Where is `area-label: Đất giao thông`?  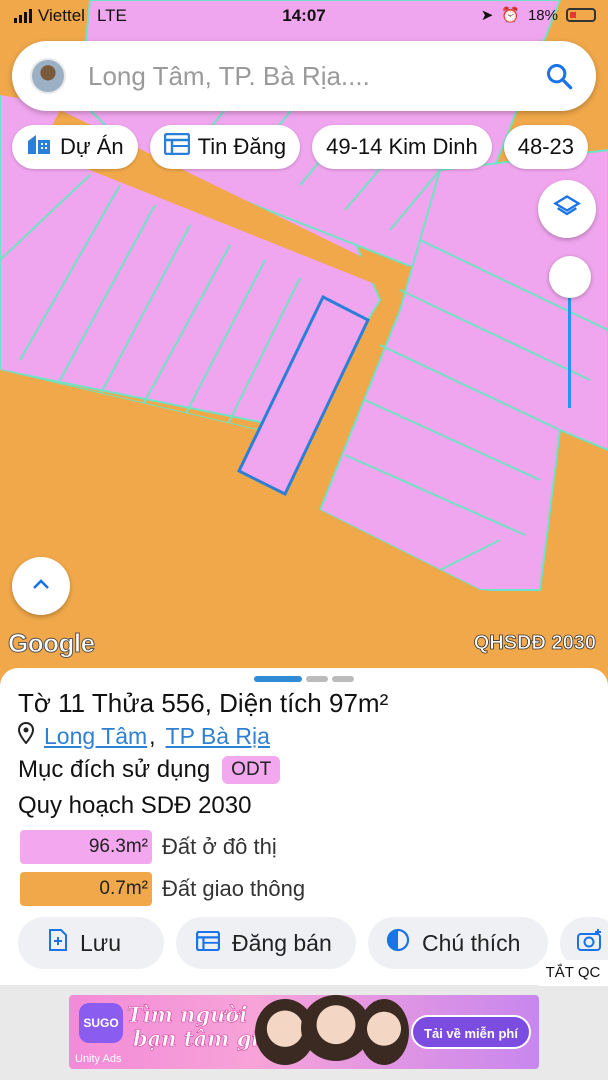 area-label: Đất giao thông is located at coordinates (234, 888).